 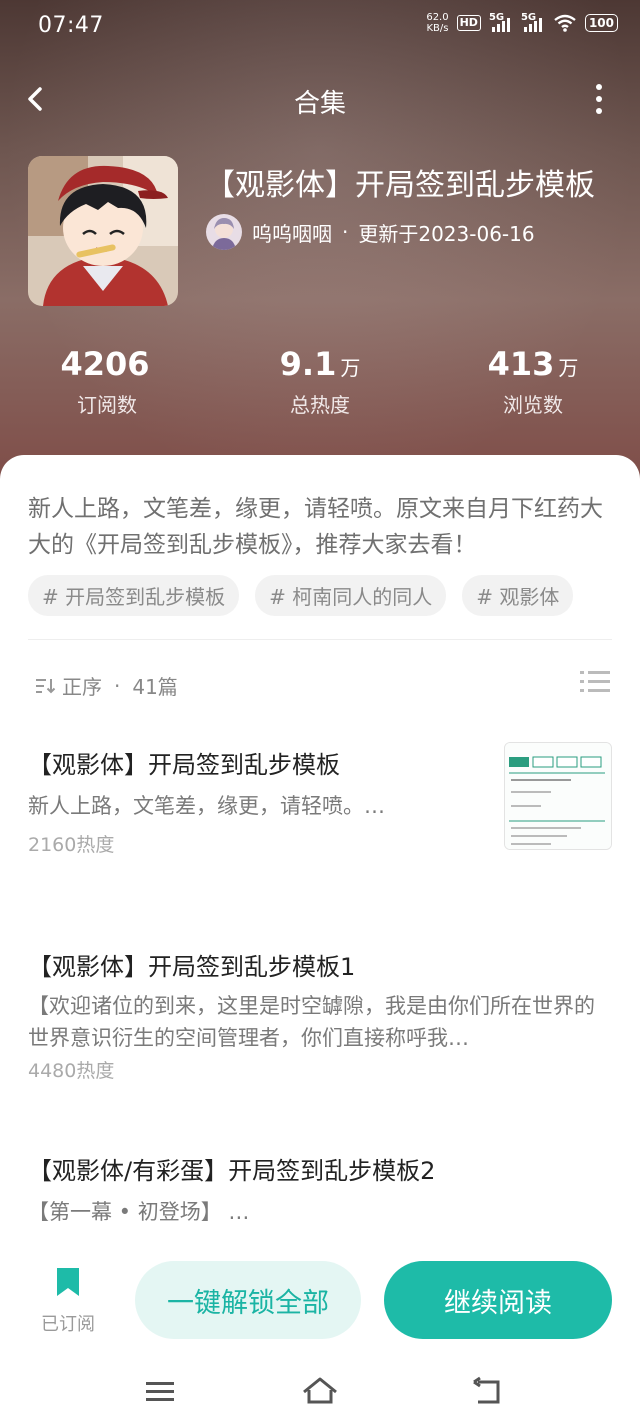 What do you see at coordinates (192, 967) in the screenshot?
I see `chapter-title: 【观影体】开局签到乱步模板1` at bounding box center [192, 967].